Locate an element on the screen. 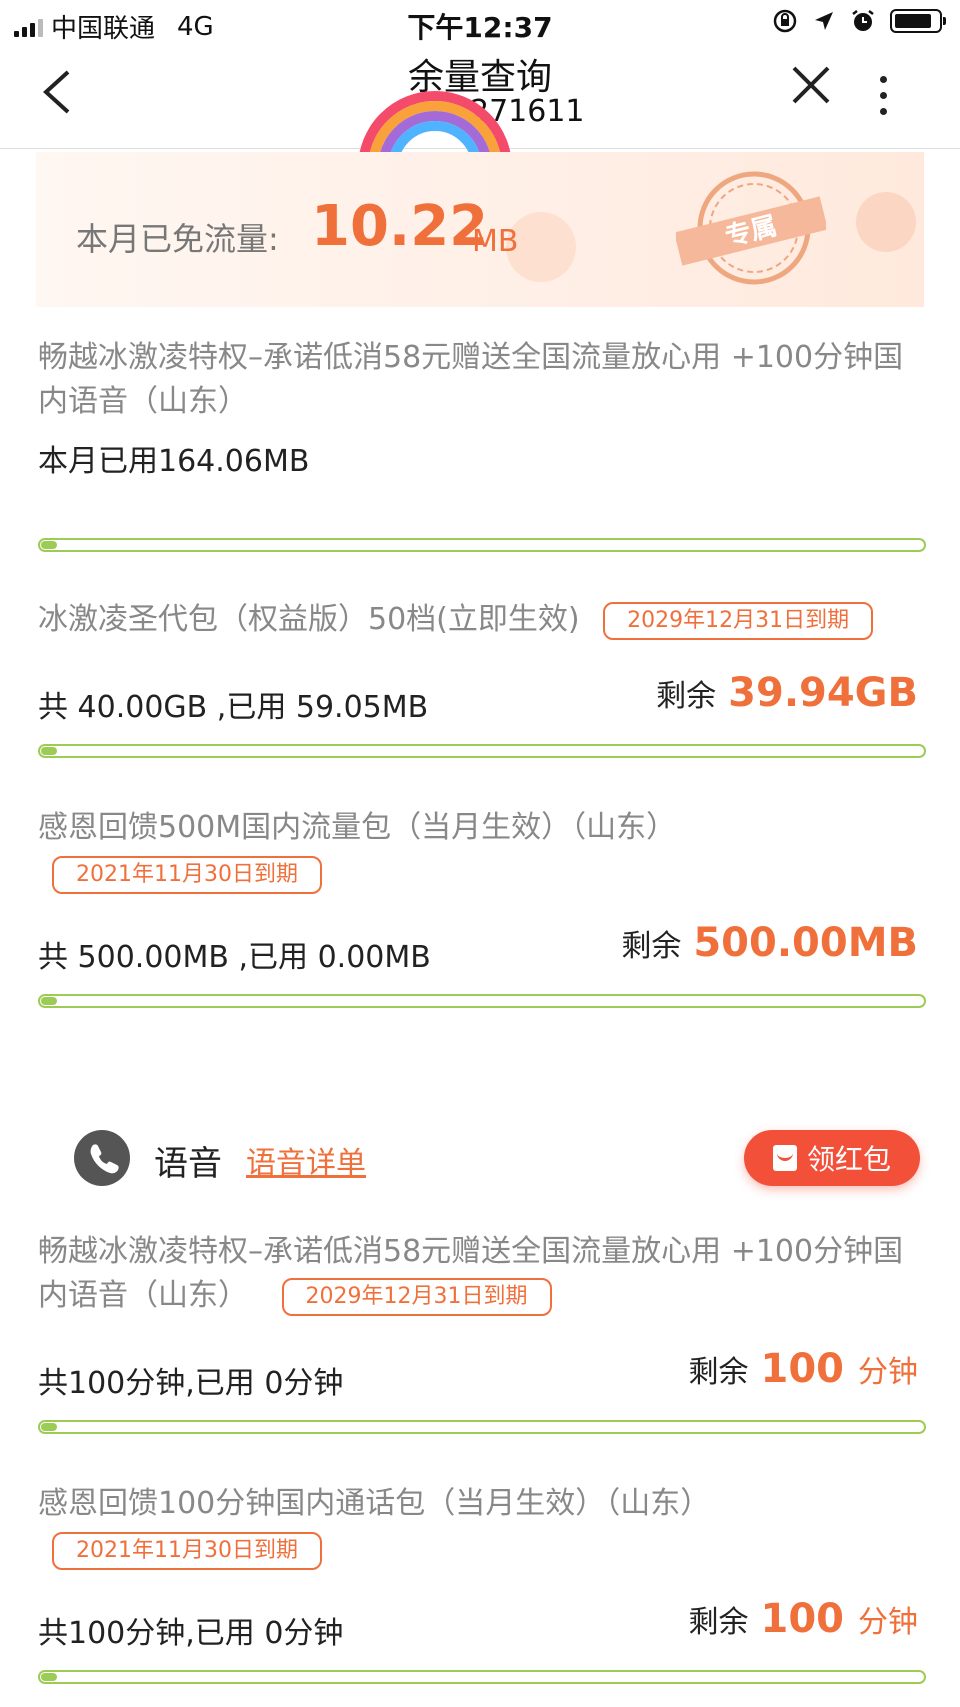  exclusive-stamp-text: 专属 is located at coordinates (751, 232).